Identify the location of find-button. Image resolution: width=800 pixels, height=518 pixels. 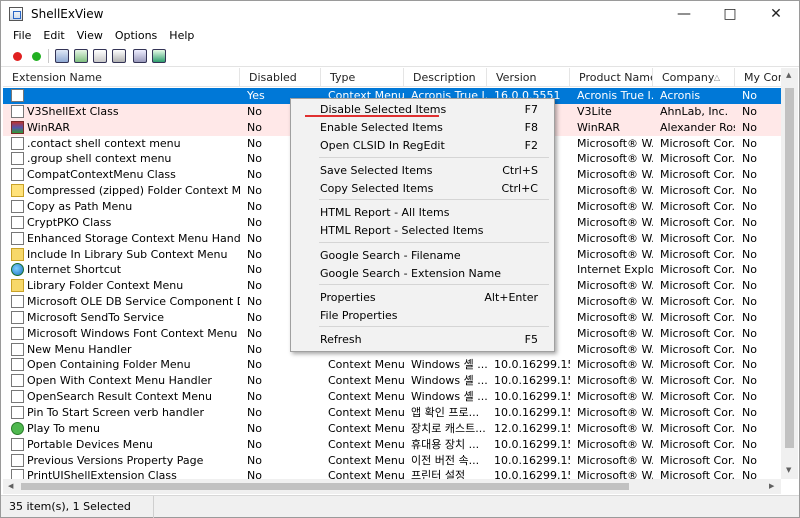
(140, 56).